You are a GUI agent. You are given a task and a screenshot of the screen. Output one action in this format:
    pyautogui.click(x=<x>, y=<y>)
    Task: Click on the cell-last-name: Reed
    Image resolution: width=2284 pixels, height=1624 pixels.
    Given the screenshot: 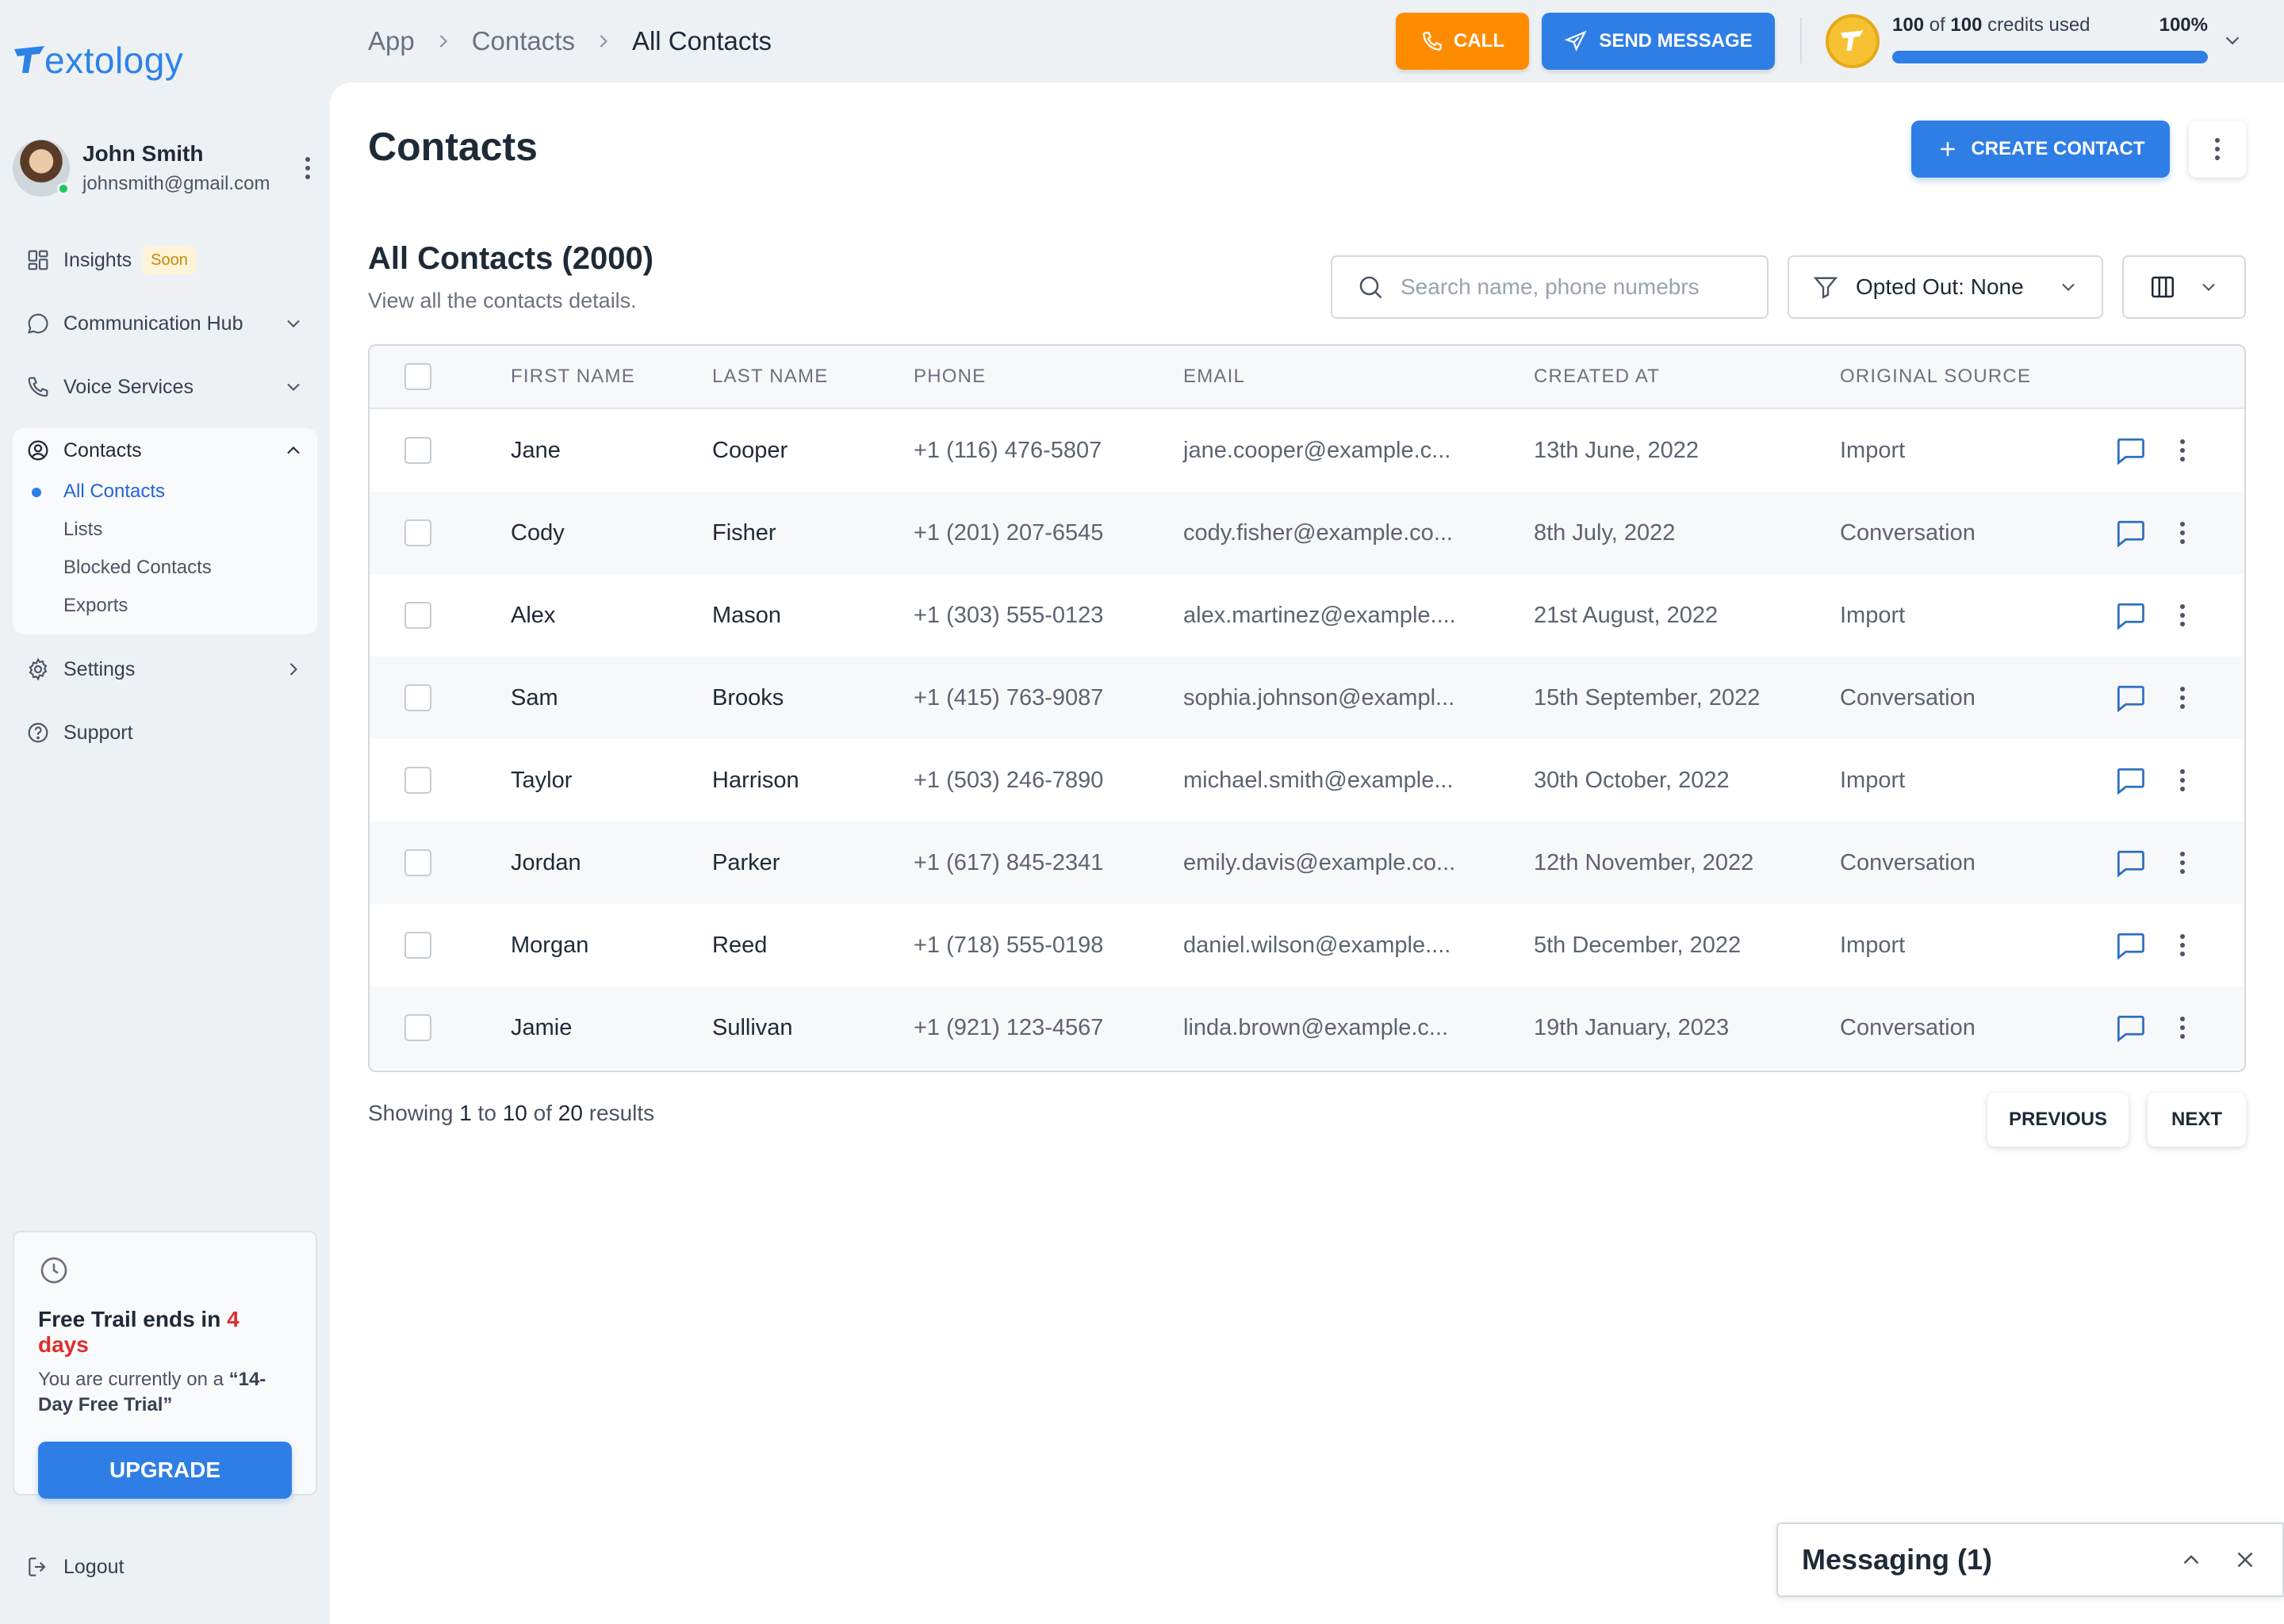 What is the action you would take?
    pyautogui.click(x=740, y=945)
    